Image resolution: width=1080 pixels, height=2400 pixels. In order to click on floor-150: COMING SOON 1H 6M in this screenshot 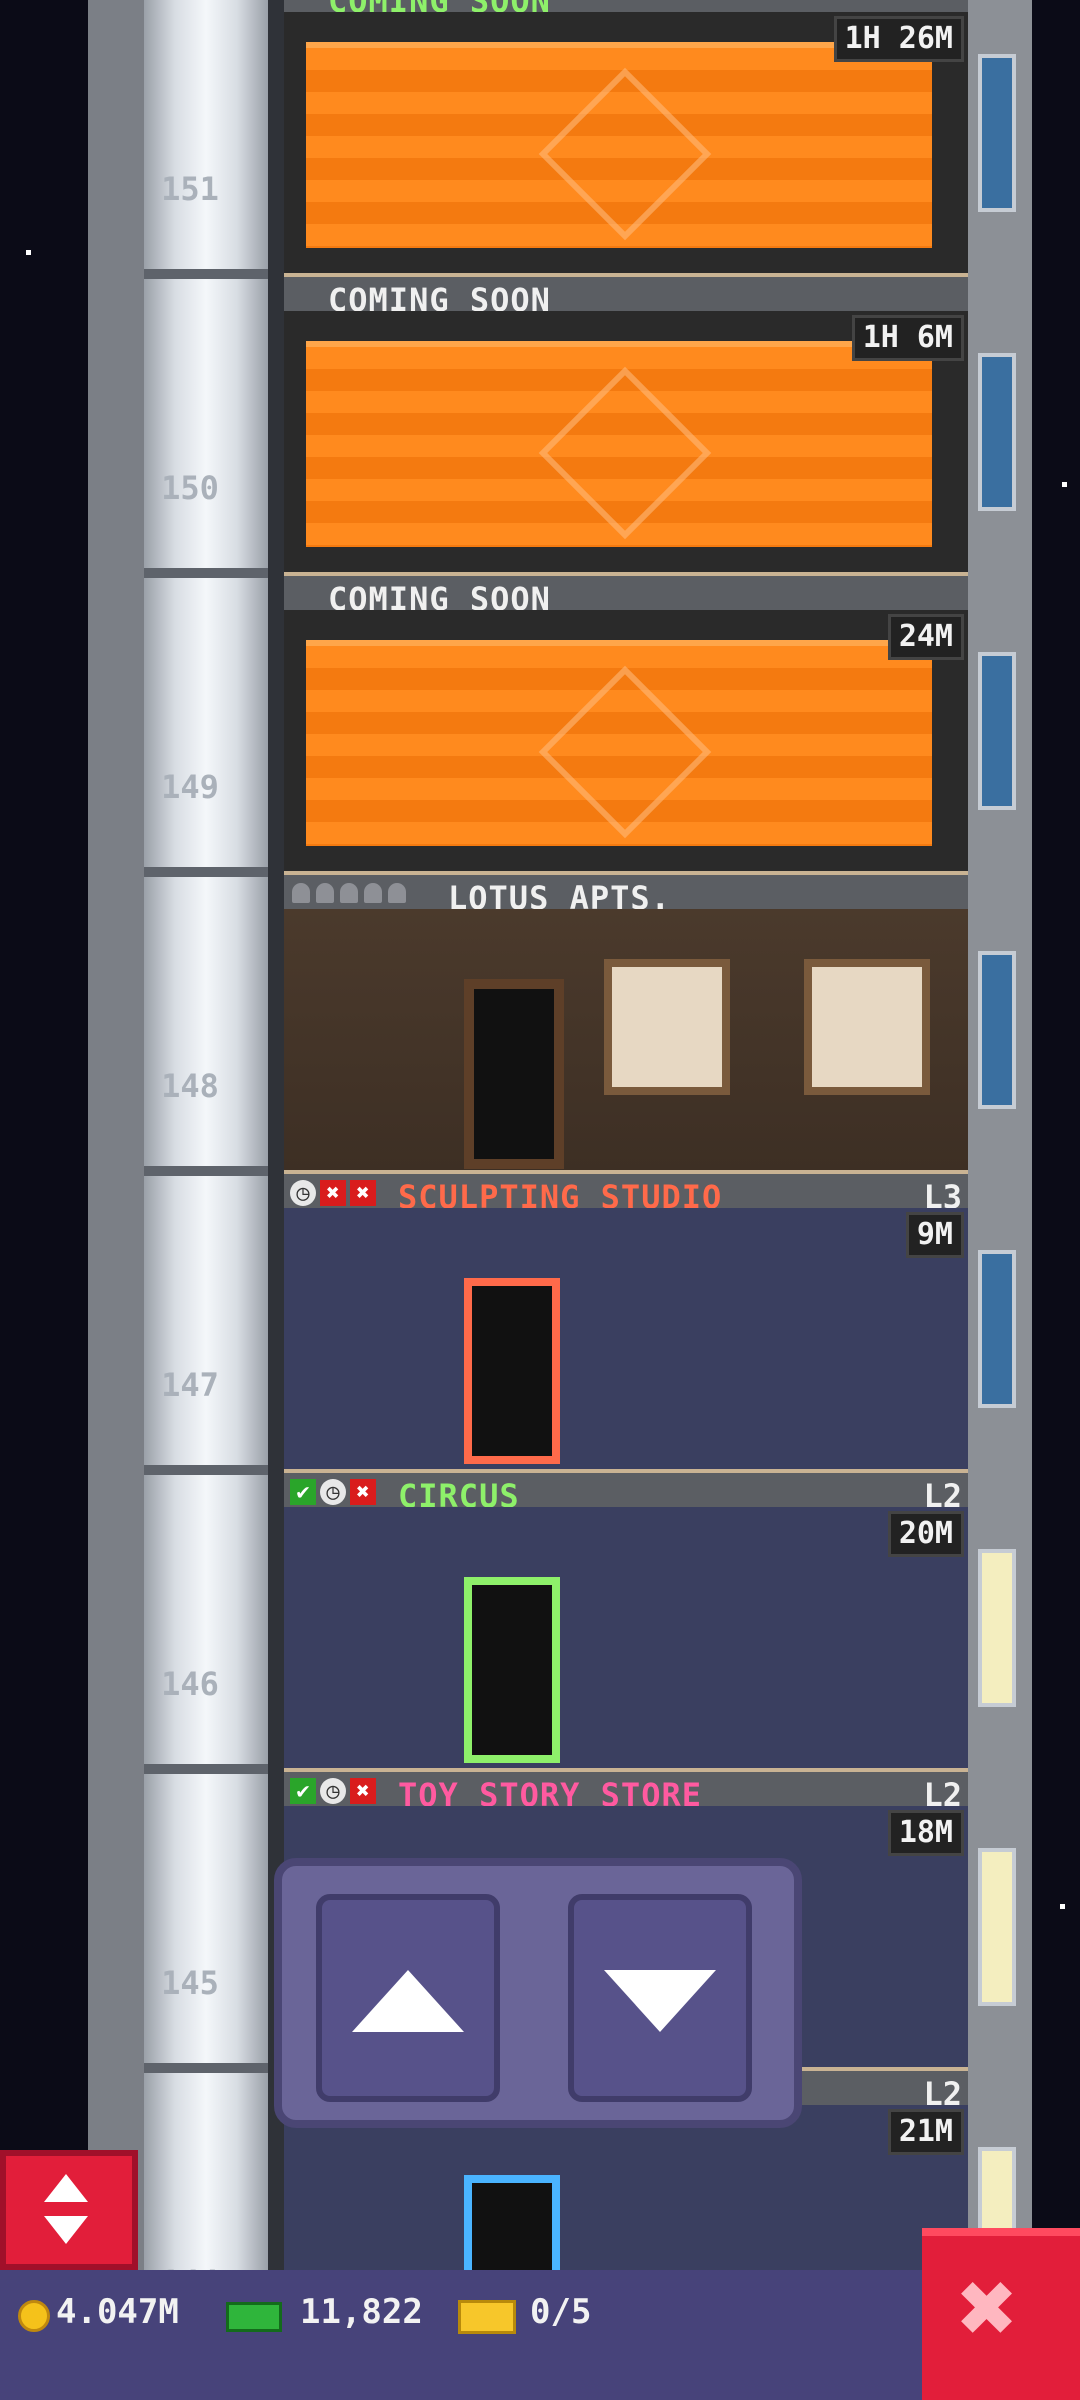, I will do `click(626, 422)`.